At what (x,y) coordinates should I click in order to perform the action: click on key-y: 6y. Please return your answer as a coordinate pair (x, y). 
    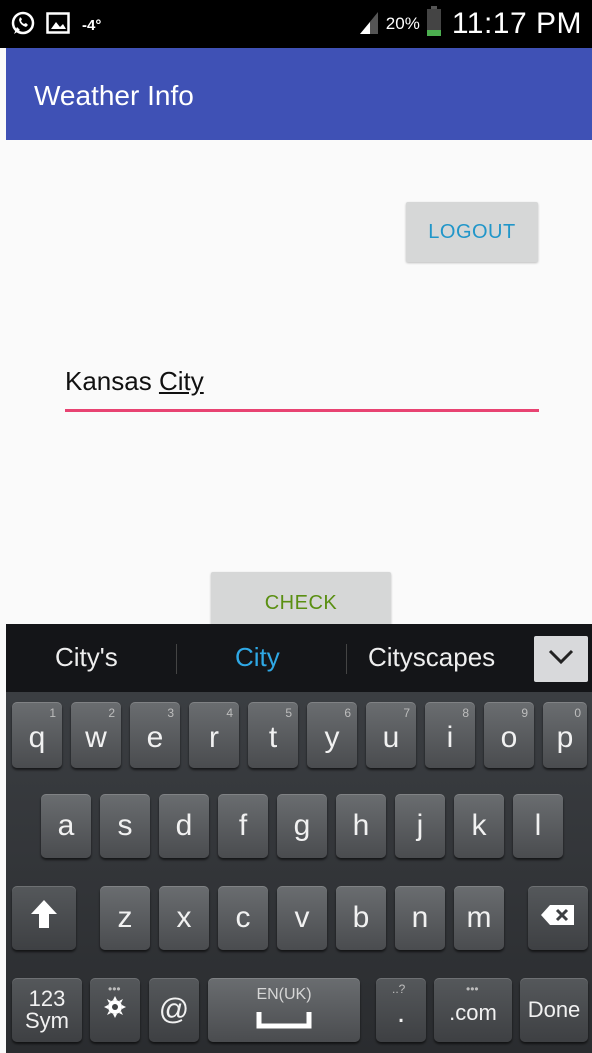
    Looking at the image, I should click on (332, 735).